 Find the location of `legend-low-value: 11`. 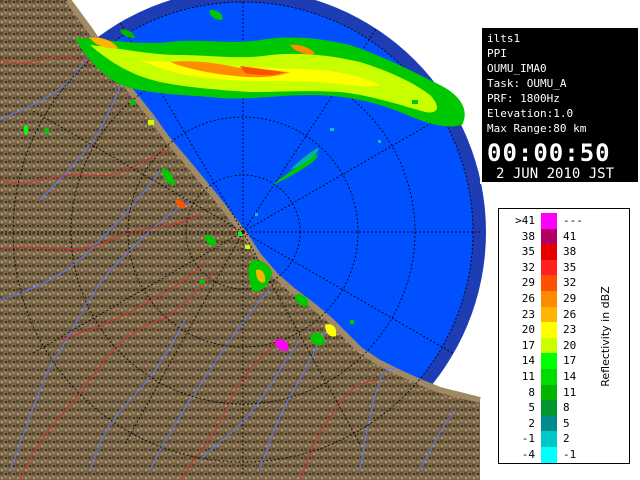

legend-low-value: 11 is located at coordinates (528, 376).